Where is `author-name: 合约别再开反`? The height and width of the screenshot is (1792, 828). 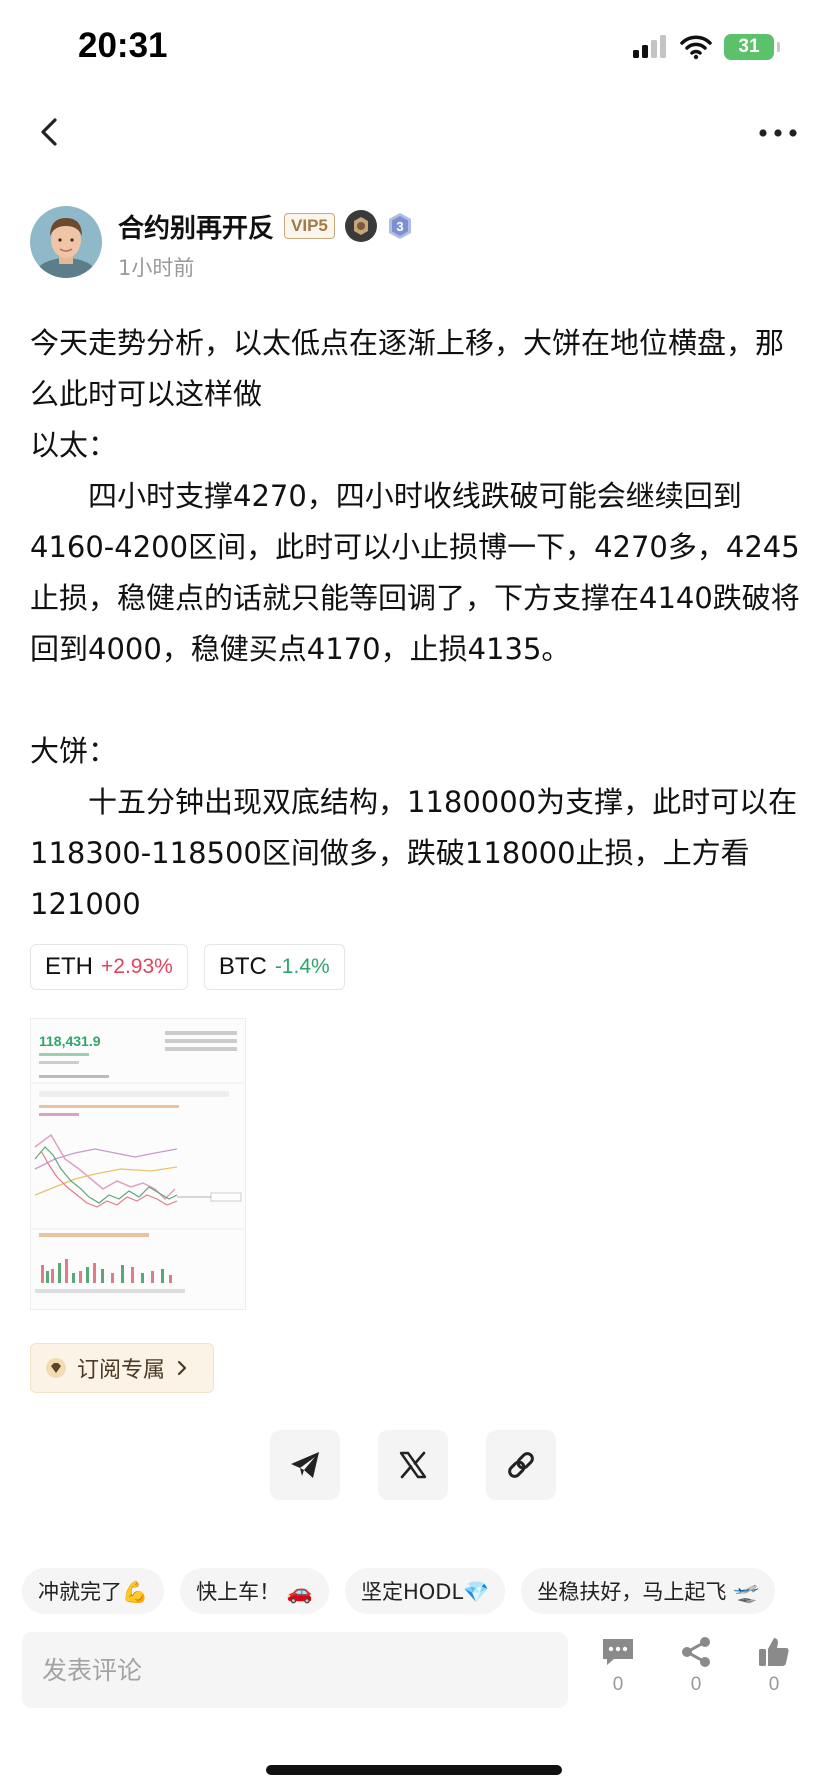
author-name: 合约别再开反 is located at coordinates (196, 226).